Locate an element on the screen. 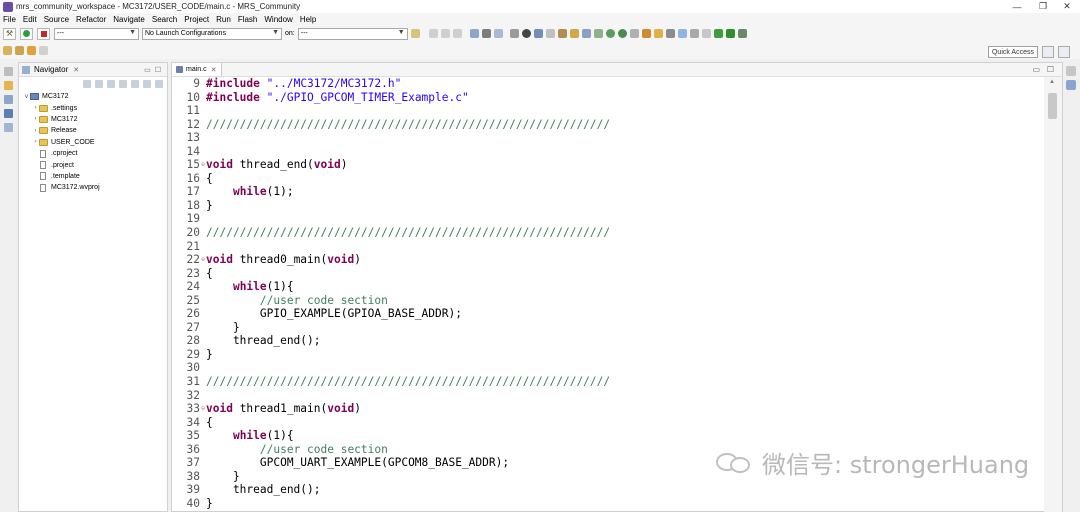 This screenshot has width=1080, height=512. code-line: 15 ⊖ void thread_end(void) is located at coordinates (608, 165).